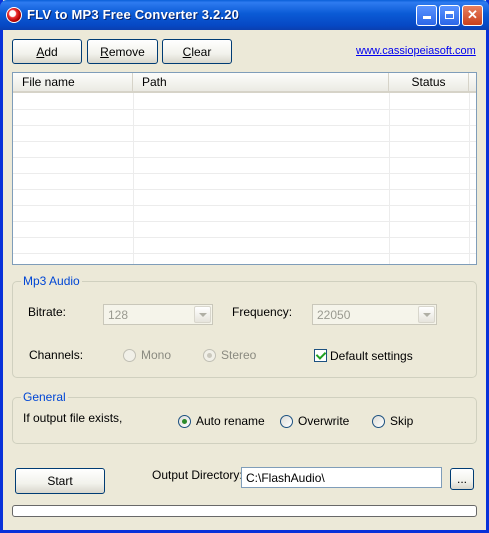  Describe the element at coordinates (429, 82) in the screenshot. I see `column-header-status: Status` at that location.